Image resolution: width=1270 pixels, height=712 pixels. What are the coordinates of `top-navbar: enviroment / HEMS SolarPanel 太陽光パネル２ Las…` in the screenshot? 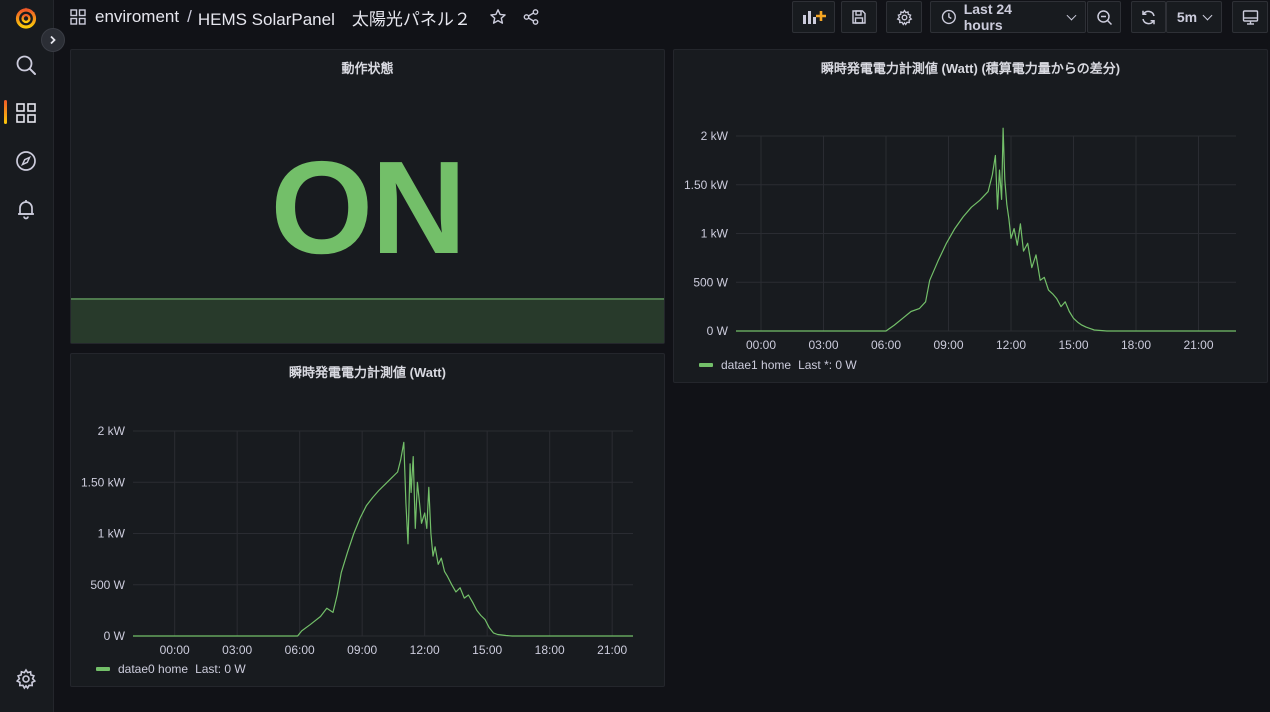 It's located at (662, 18).